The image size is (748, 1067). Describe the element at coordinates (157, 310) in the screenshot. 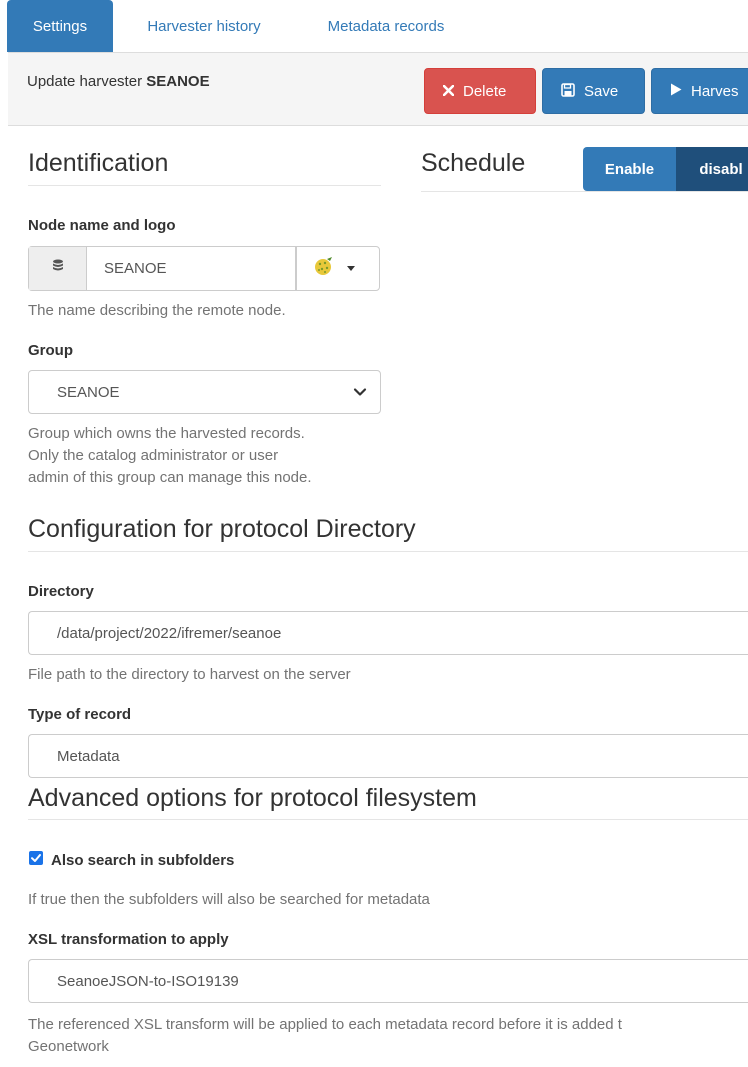

I see `node-name-help: The name describing the remote node.` at that location.